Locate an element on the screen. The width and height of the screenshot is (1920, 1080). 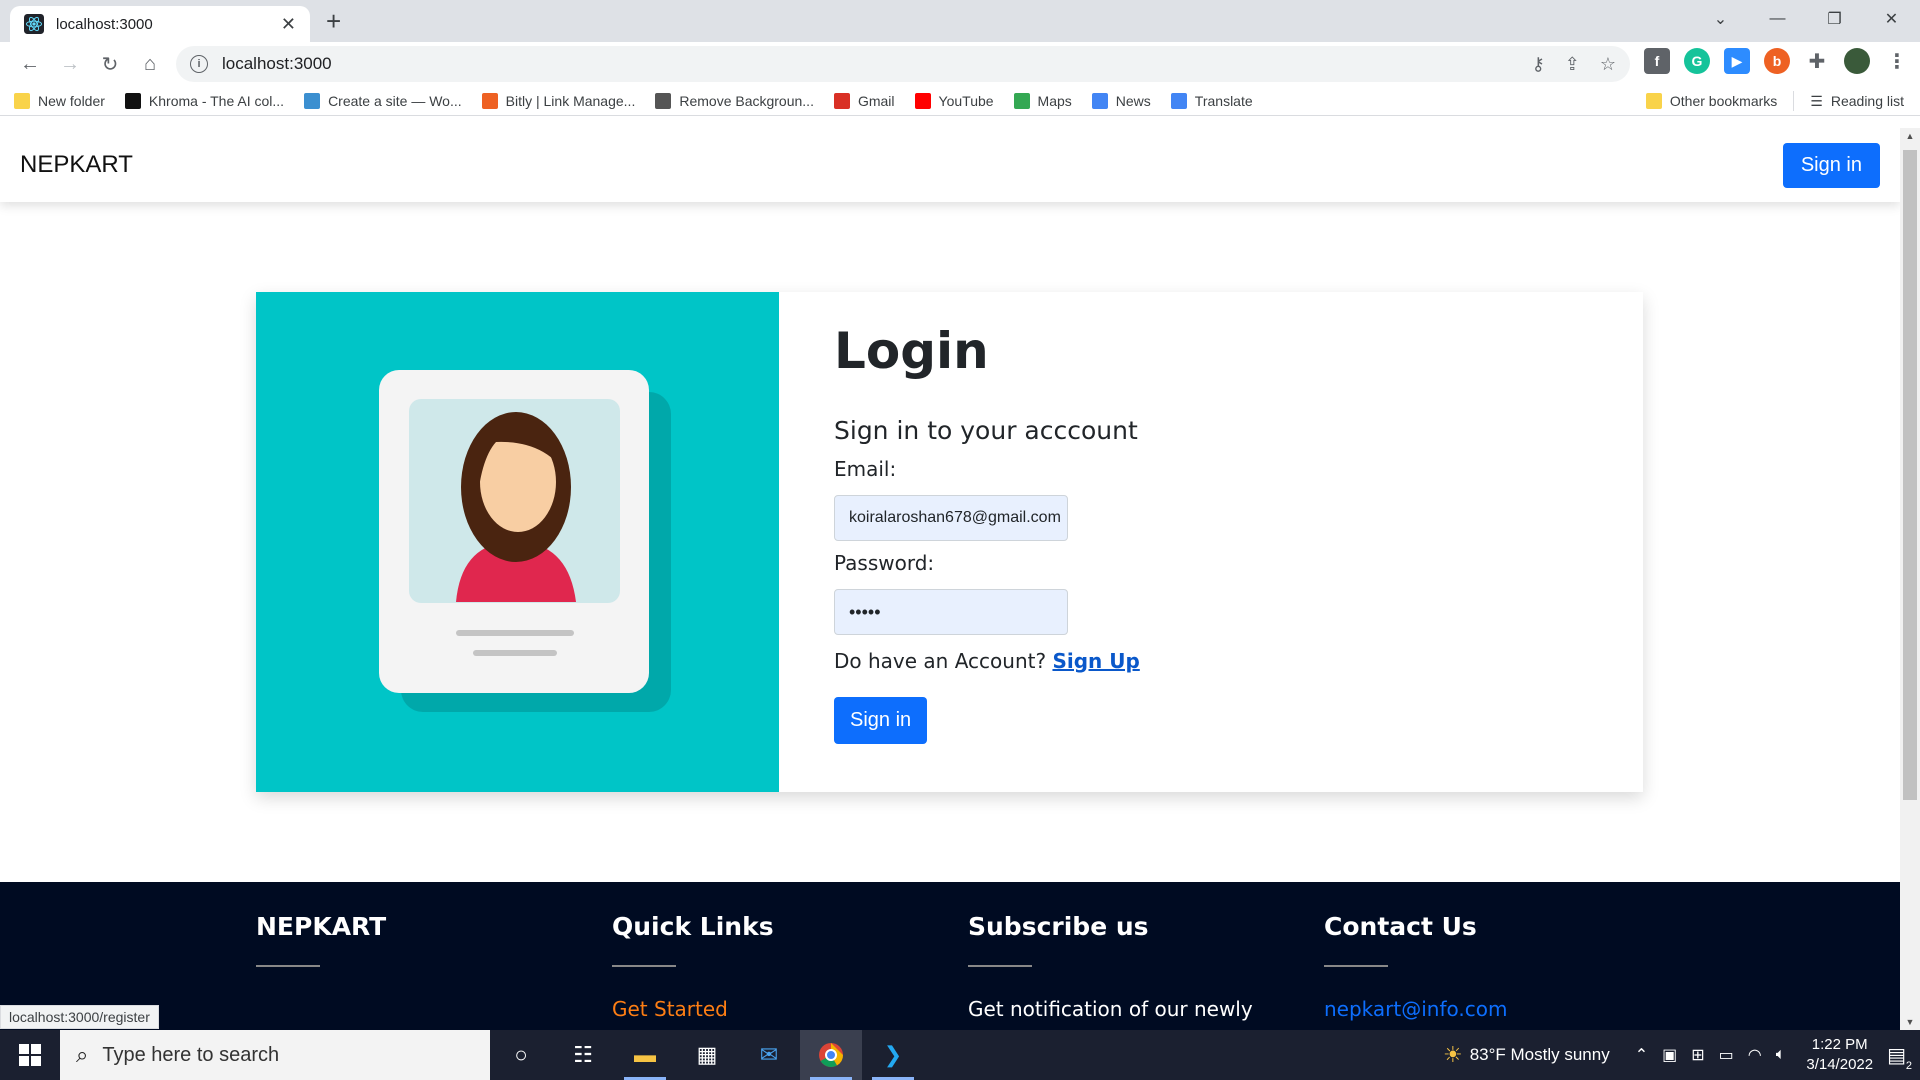
cortana-icon: ○ is located at coordinates (521, 1055).